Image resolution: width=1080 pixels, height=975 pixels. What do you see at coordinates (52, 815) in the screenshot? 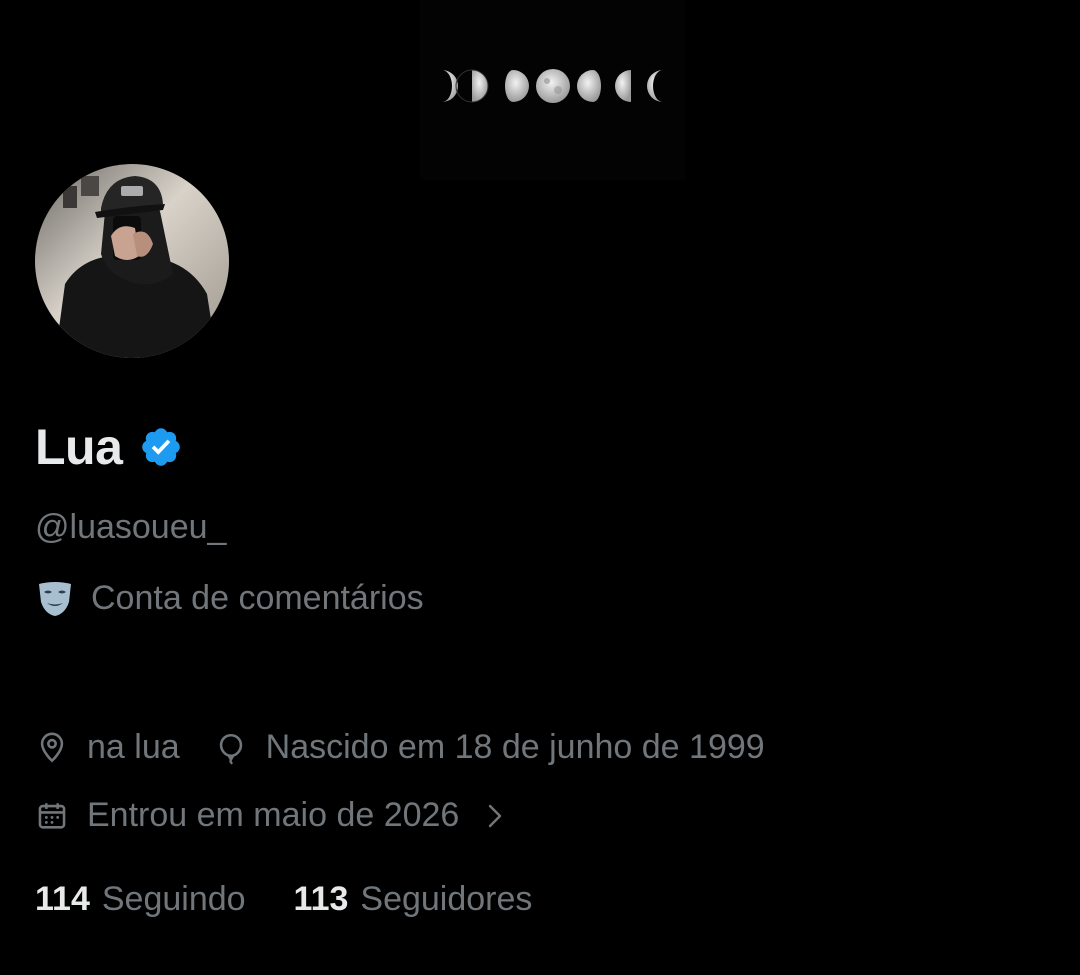
I see `calendar-icon` at bounding box center [52, 815].